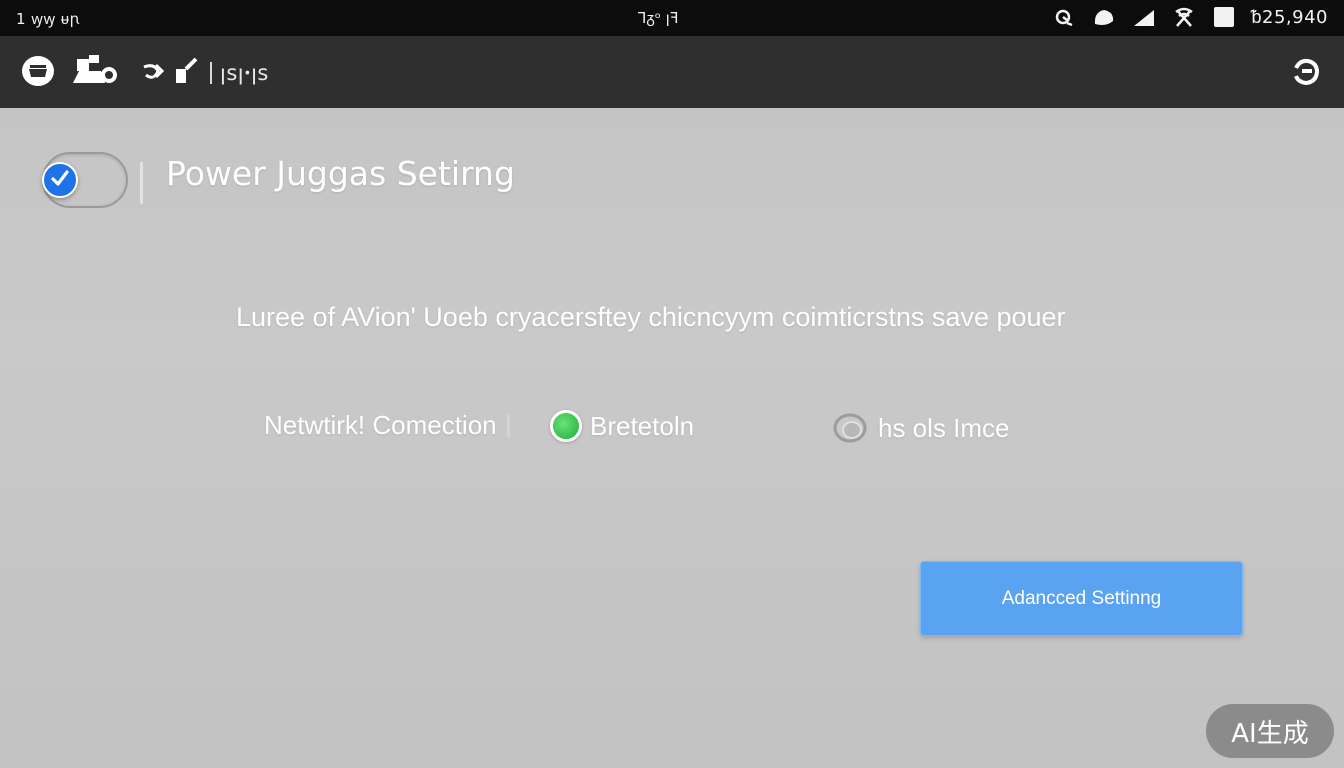  I want to click on battery-icon, so click(1224, 17).